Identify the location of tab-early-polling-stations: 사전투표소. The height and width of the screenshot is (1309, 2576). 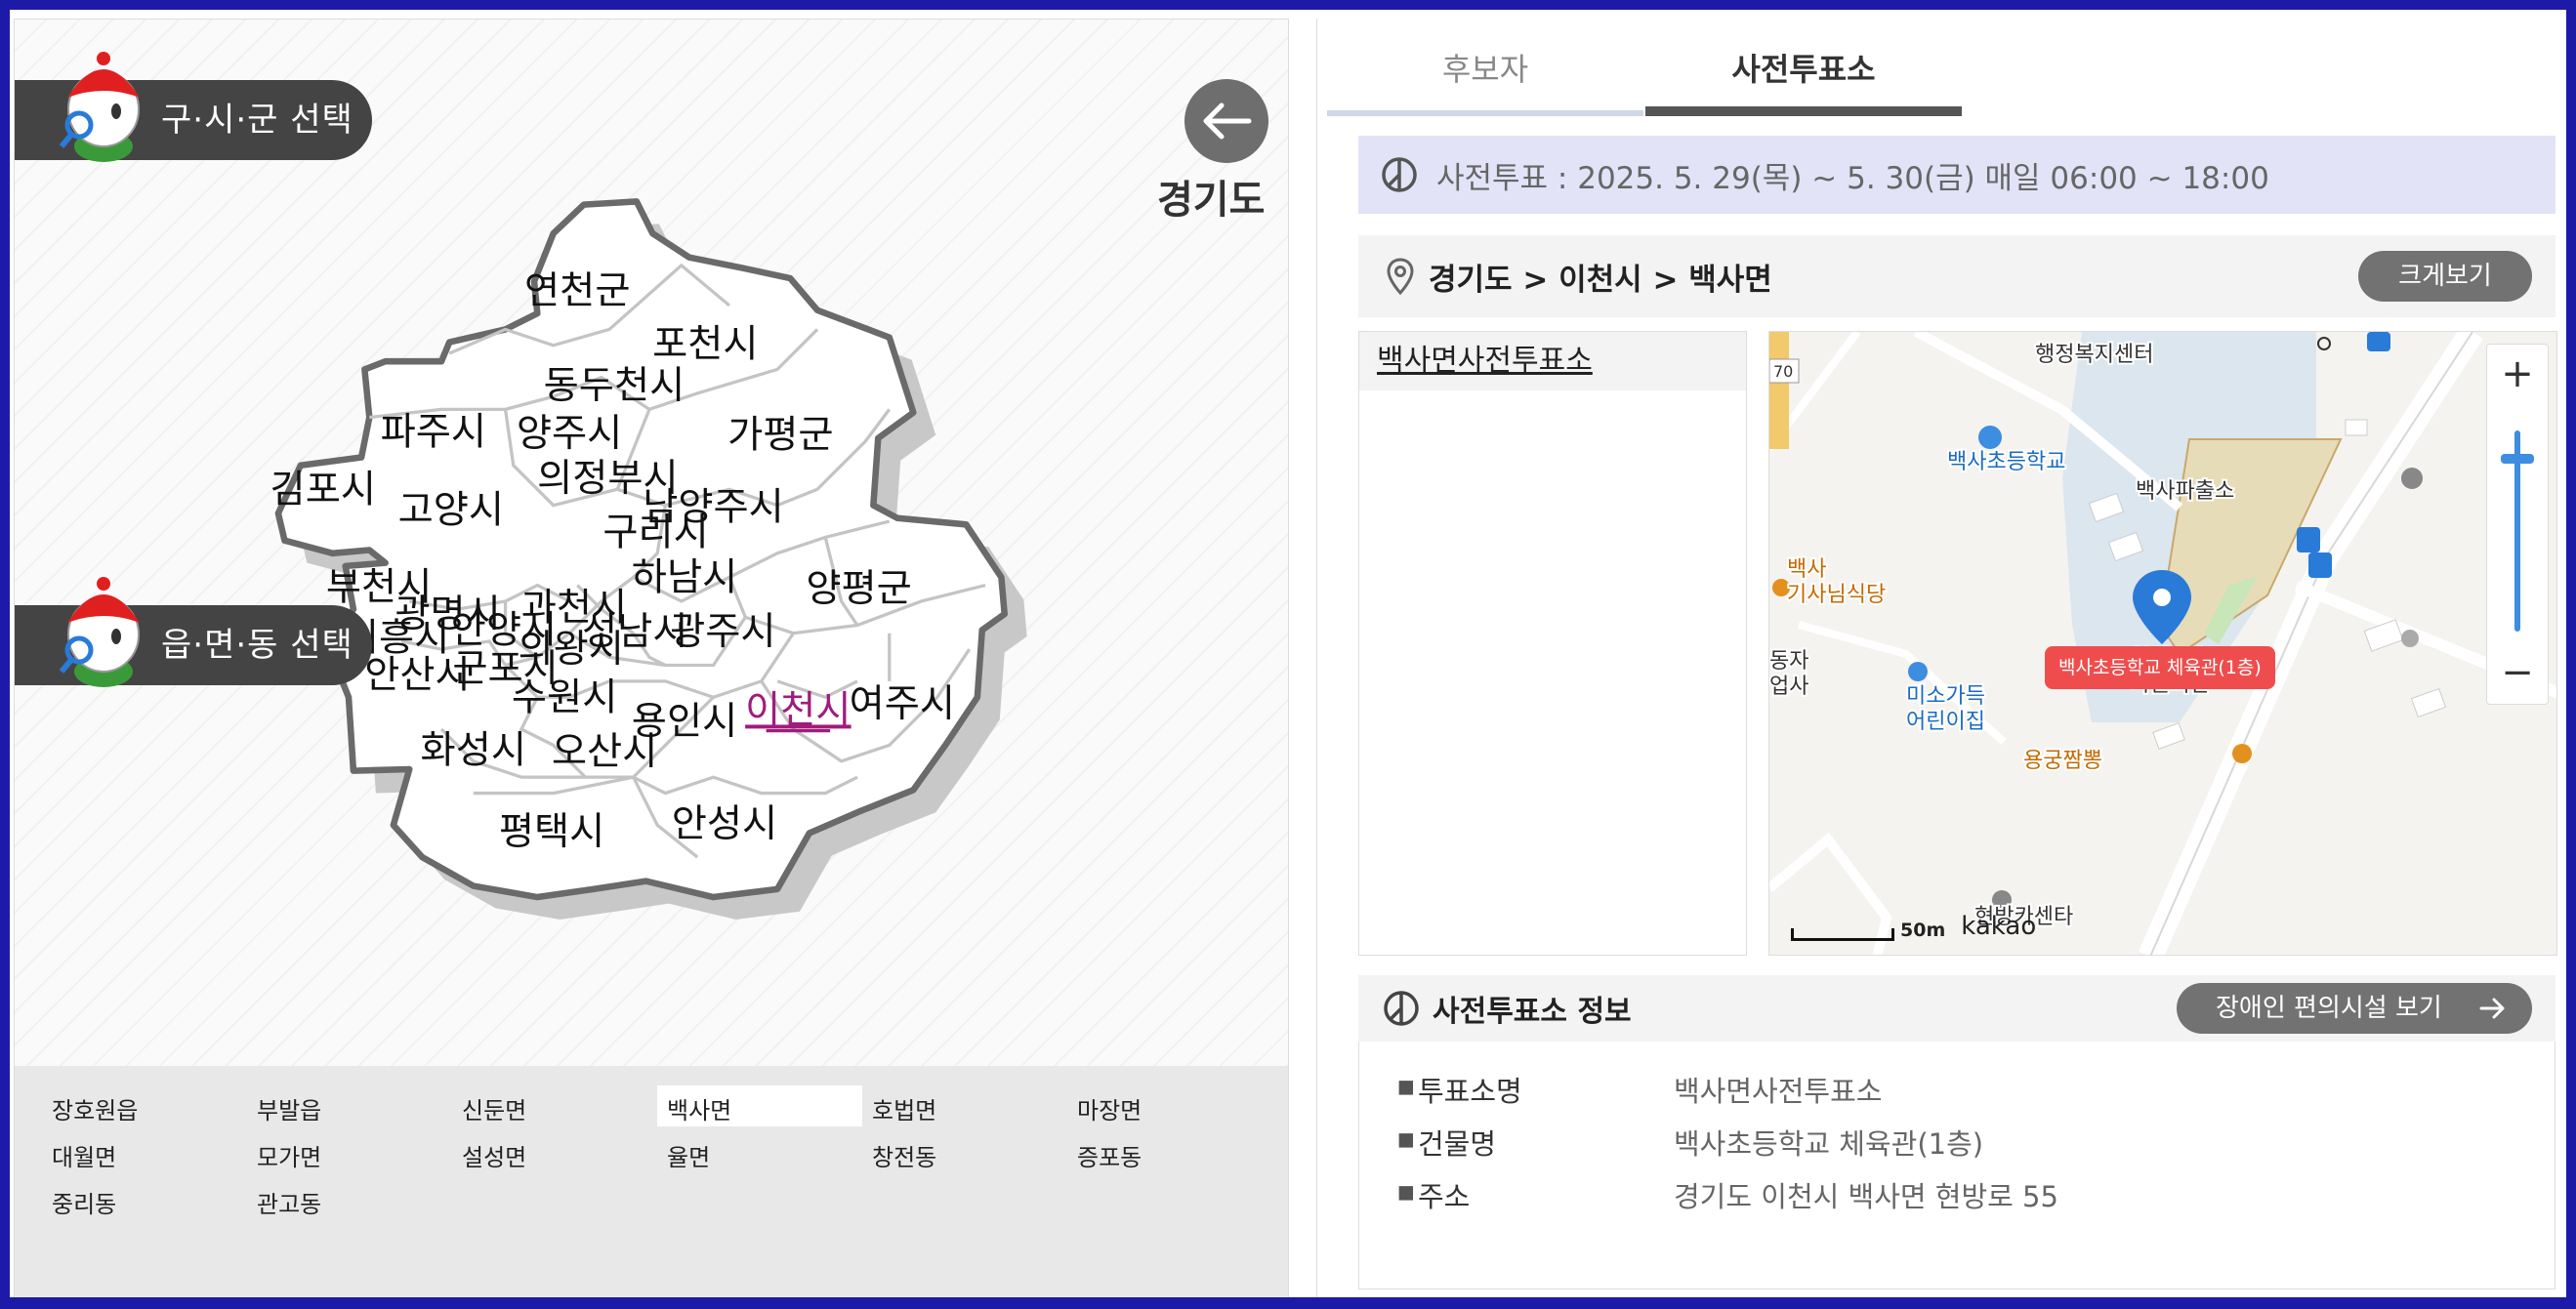
(1803, 67).